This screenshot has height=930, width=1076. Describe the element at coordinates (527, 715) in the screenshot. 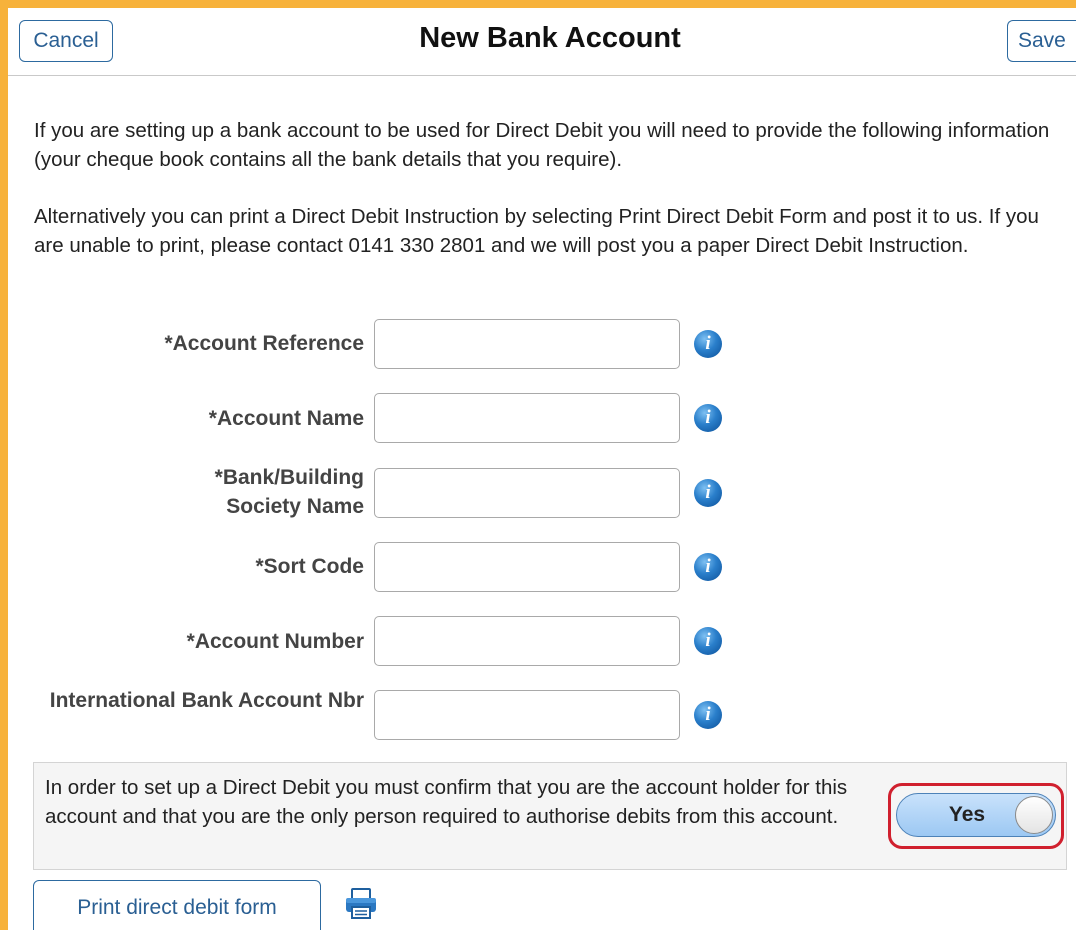

I see `iban-input` at that location.